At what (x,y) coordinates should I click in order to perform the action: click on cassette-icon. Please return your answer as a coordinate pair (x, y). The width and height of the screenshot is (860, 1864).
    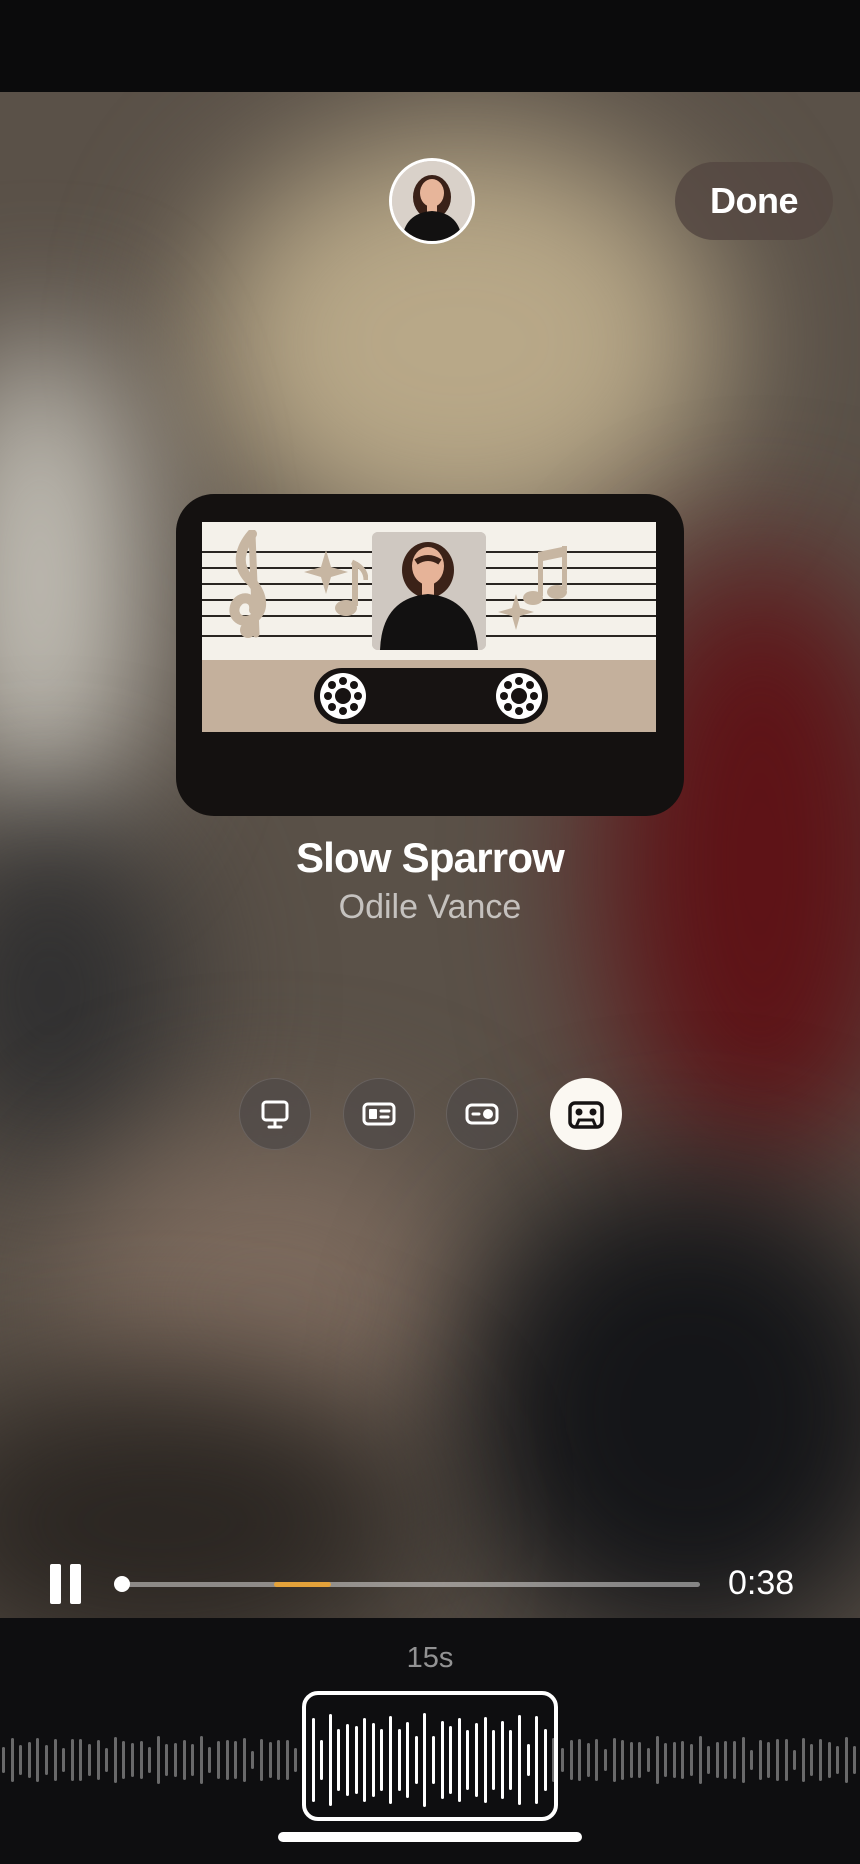
    Looking at the image, I should click on (586, 1115).